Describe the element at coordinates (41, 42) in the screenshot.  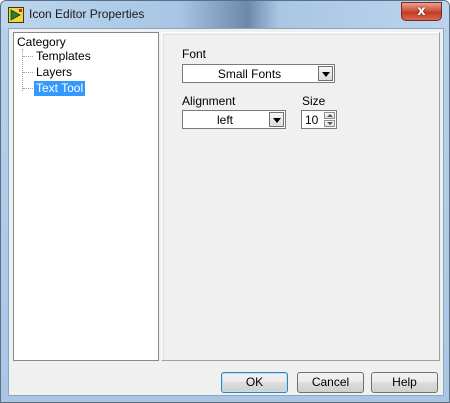
I see `category-header: Category` at that location.